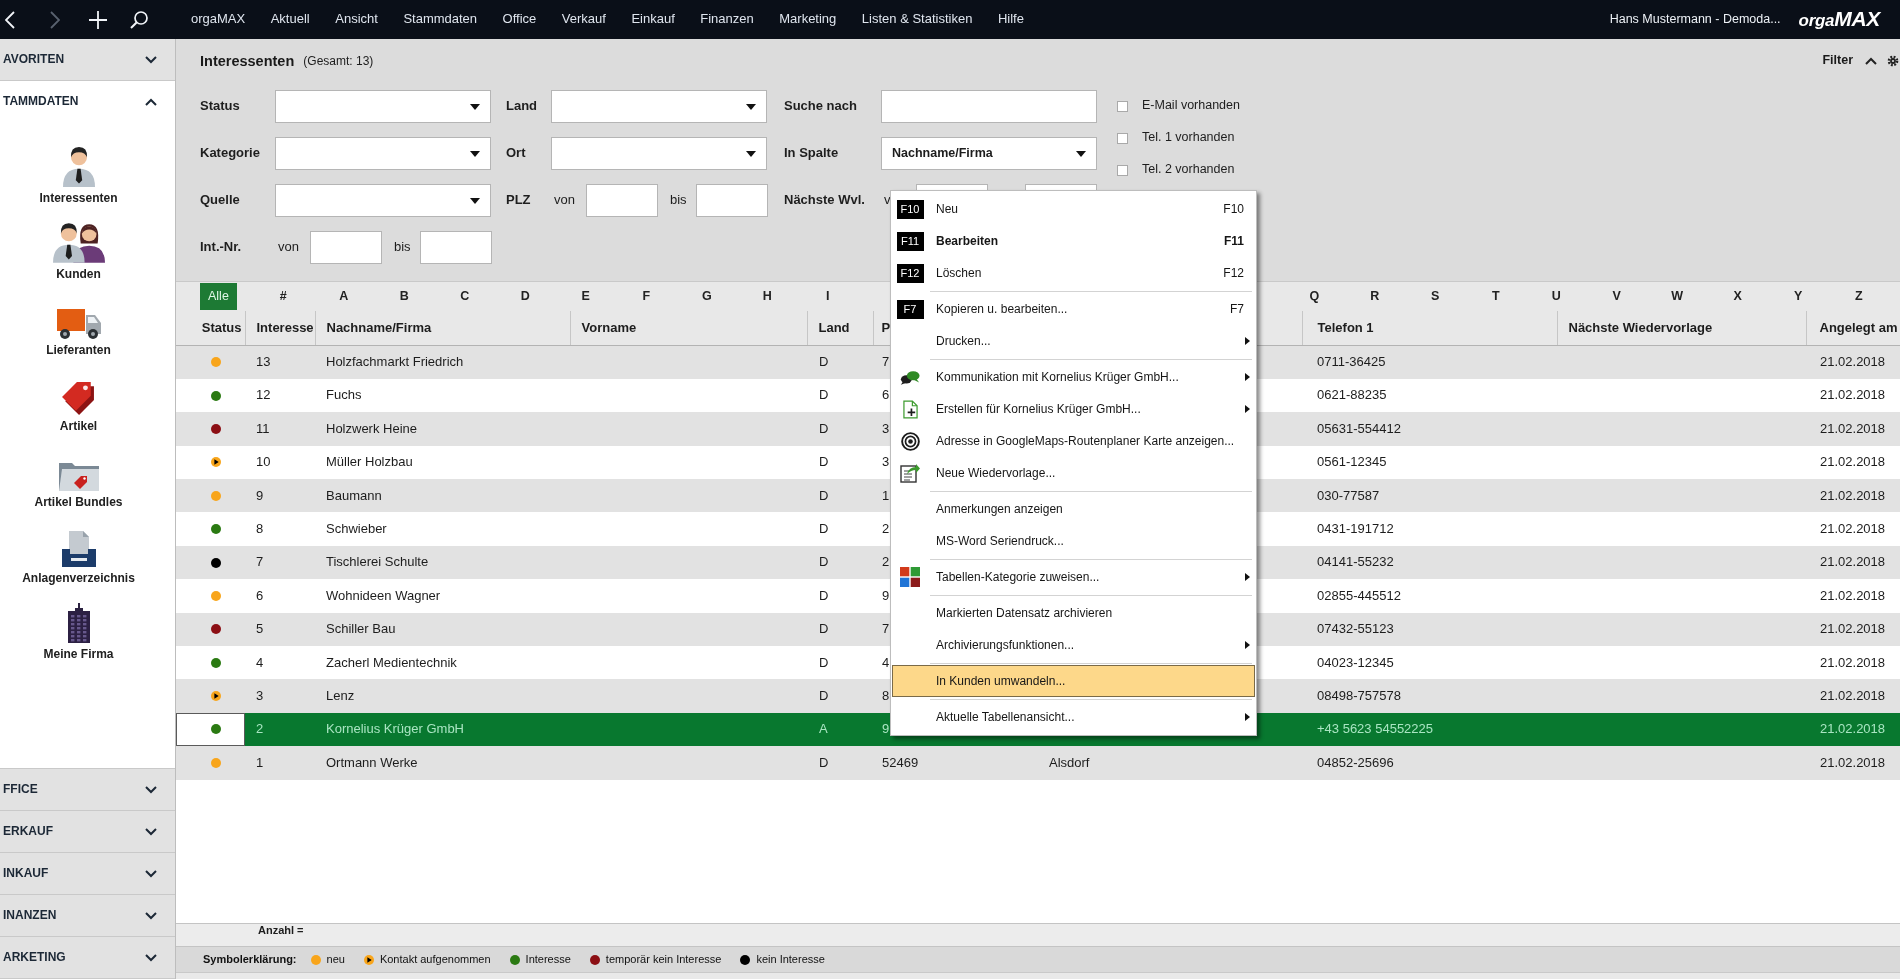 The image size is (1900, 979). What do you see at coordinates (1188, 170) in the screenshot?
I see `checkbox-label: Tel. 2 vorhanden` at bounding box center [1188, 170].